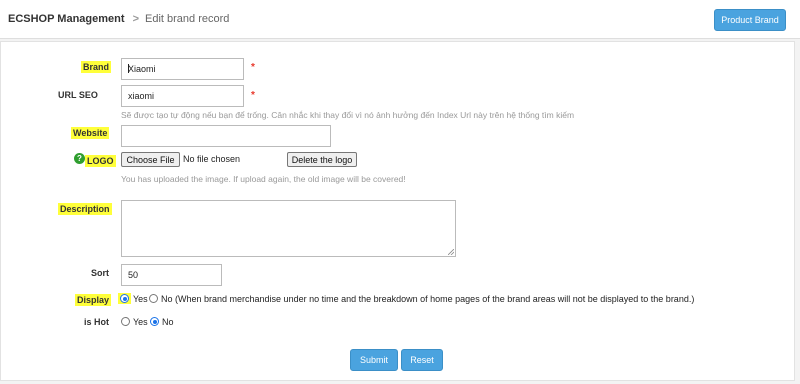 This screenshot has height=384, width=800. Describe the element at coordinates (140, 299) in the screenshot. I see `display-yes-label: Yes` at that location.